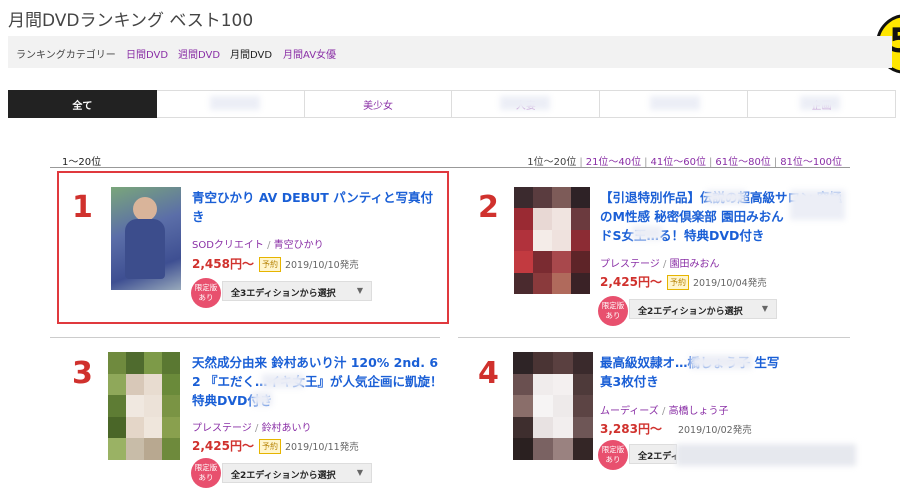 This screenshot has height=495, width=900. What do you see at coordinates (147, 53) in the screenshot?
I see `category-link-daily-dvd: 日間DVD` at bounding box center [147, 53].